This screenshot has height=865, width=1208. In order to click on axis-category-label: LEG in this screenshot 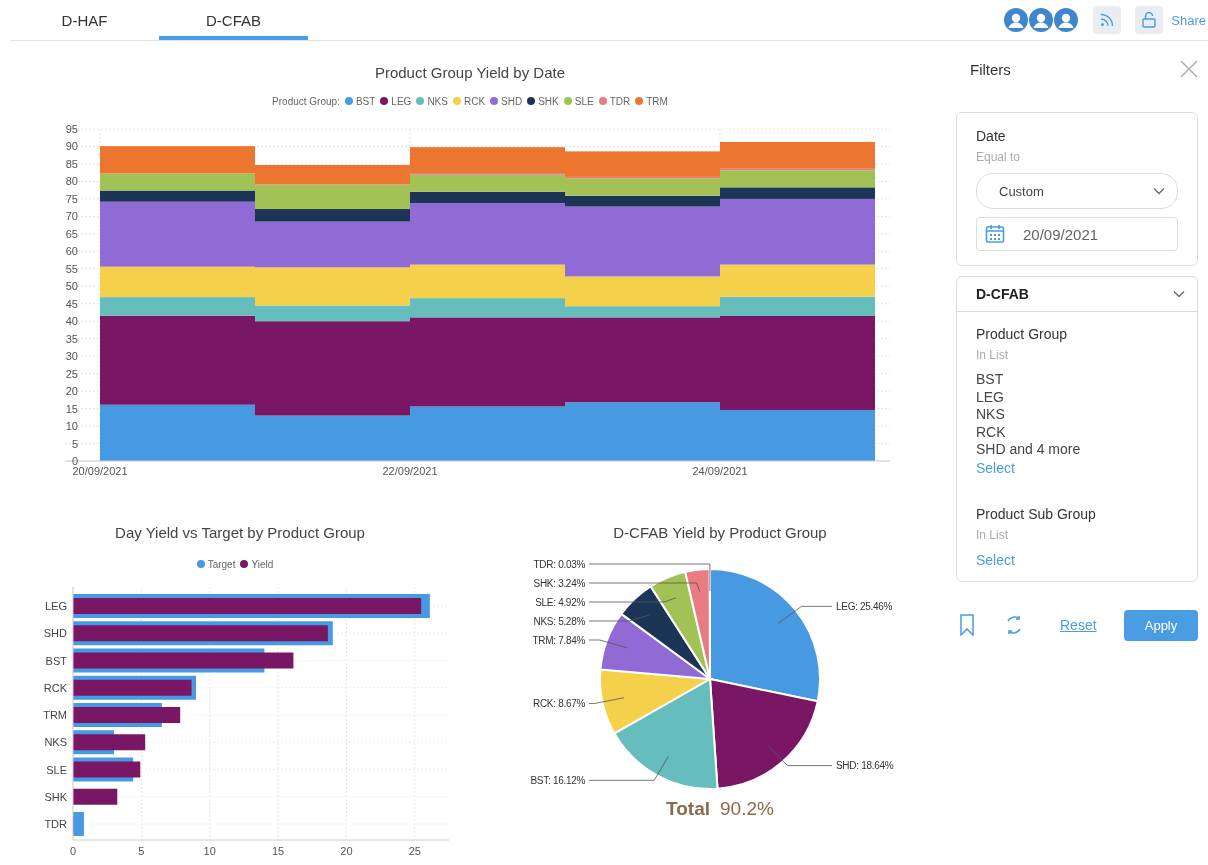, I will do `click(56, 606)`.